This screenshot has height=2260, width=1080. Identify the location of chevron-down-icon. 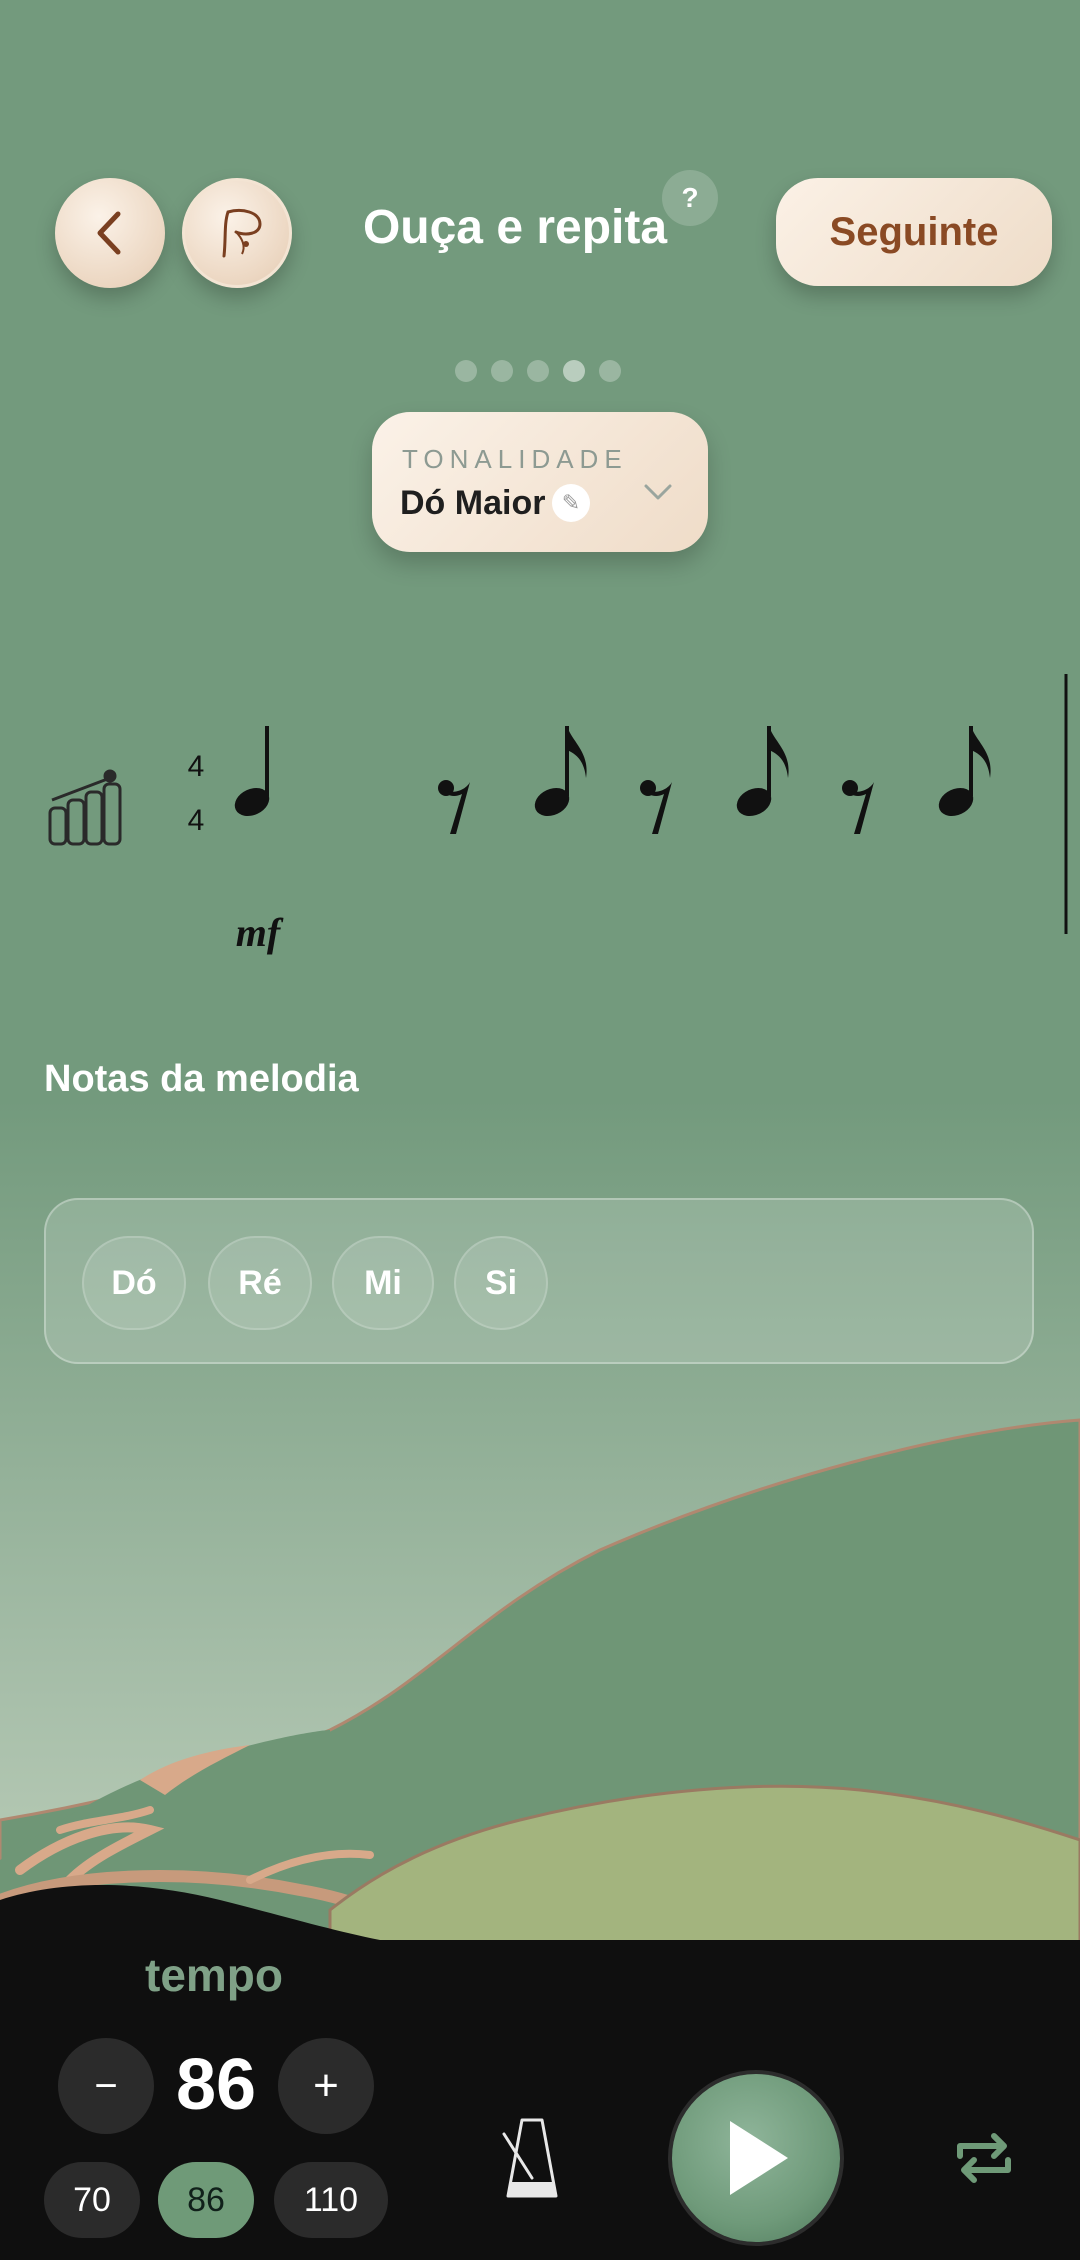
(658, 492).